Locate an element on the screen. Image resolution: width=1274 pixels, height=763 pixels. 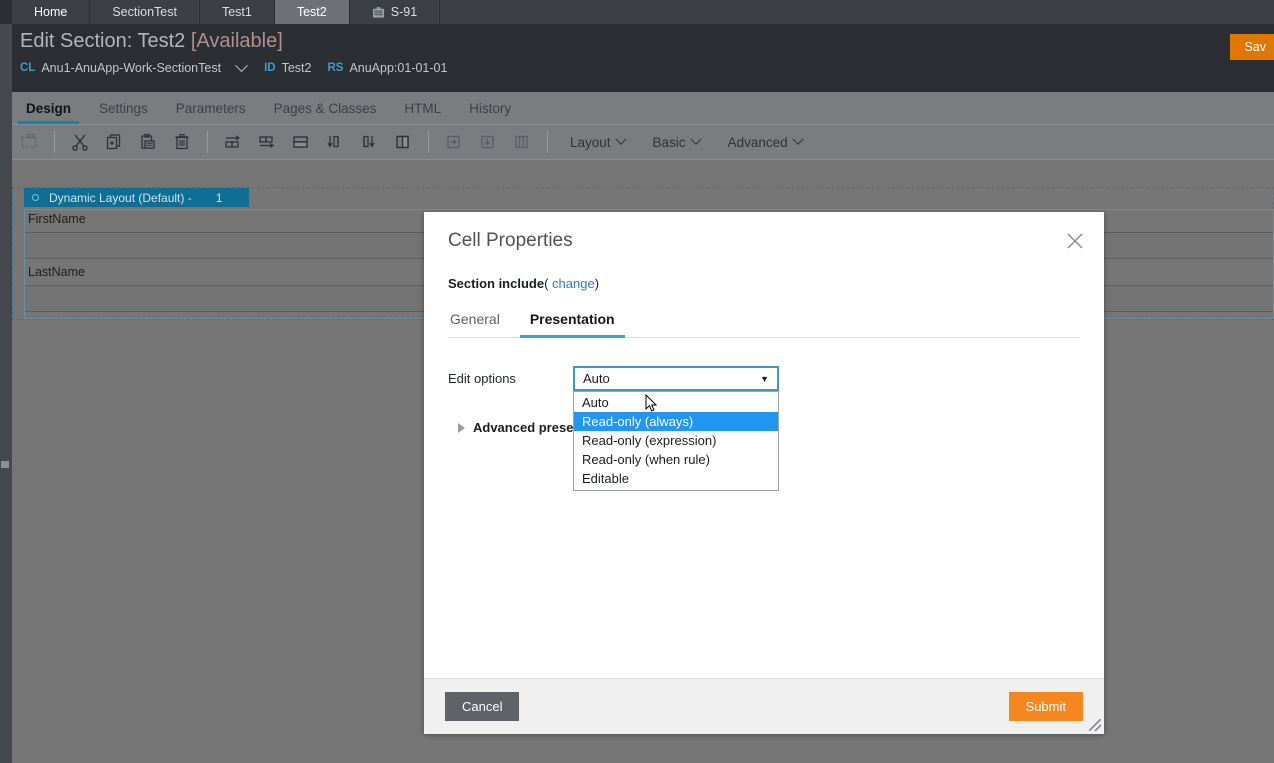
subtab-general: General is located at coordinates (475, 322).